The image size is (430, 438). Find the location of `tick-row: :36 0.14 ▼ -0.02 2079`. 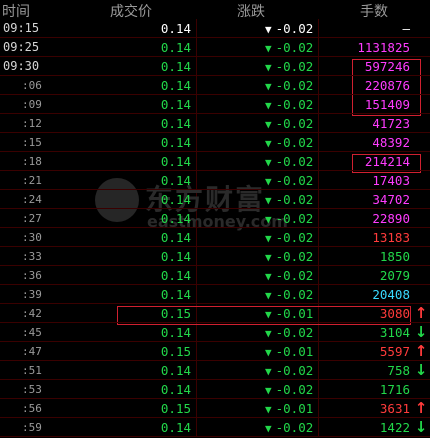

tick-row: :36 0.14 ▼ -0.02 2079 is located at coordinates (215, 275).